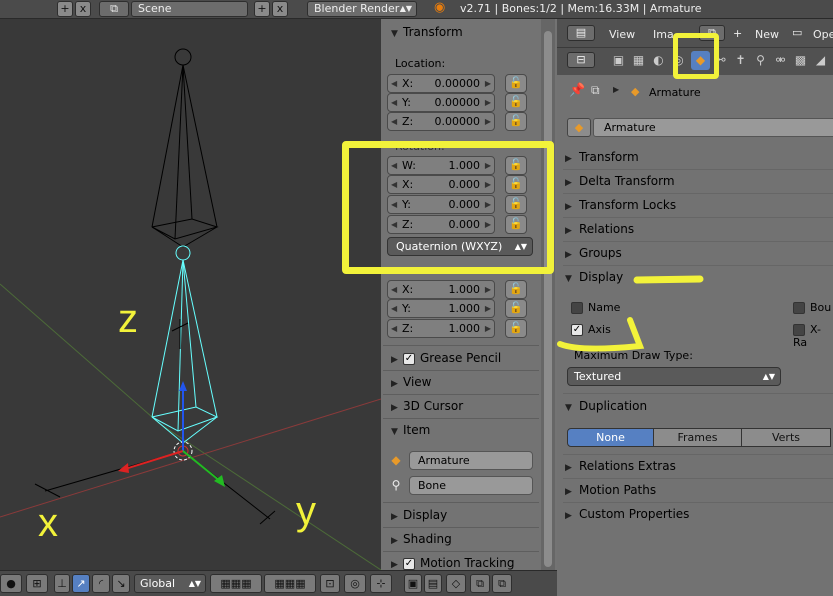 The image size is (833, 596). Describe the element at coordinates (668, 279) in the screenshot. I see `display-underline-mark` at that location.